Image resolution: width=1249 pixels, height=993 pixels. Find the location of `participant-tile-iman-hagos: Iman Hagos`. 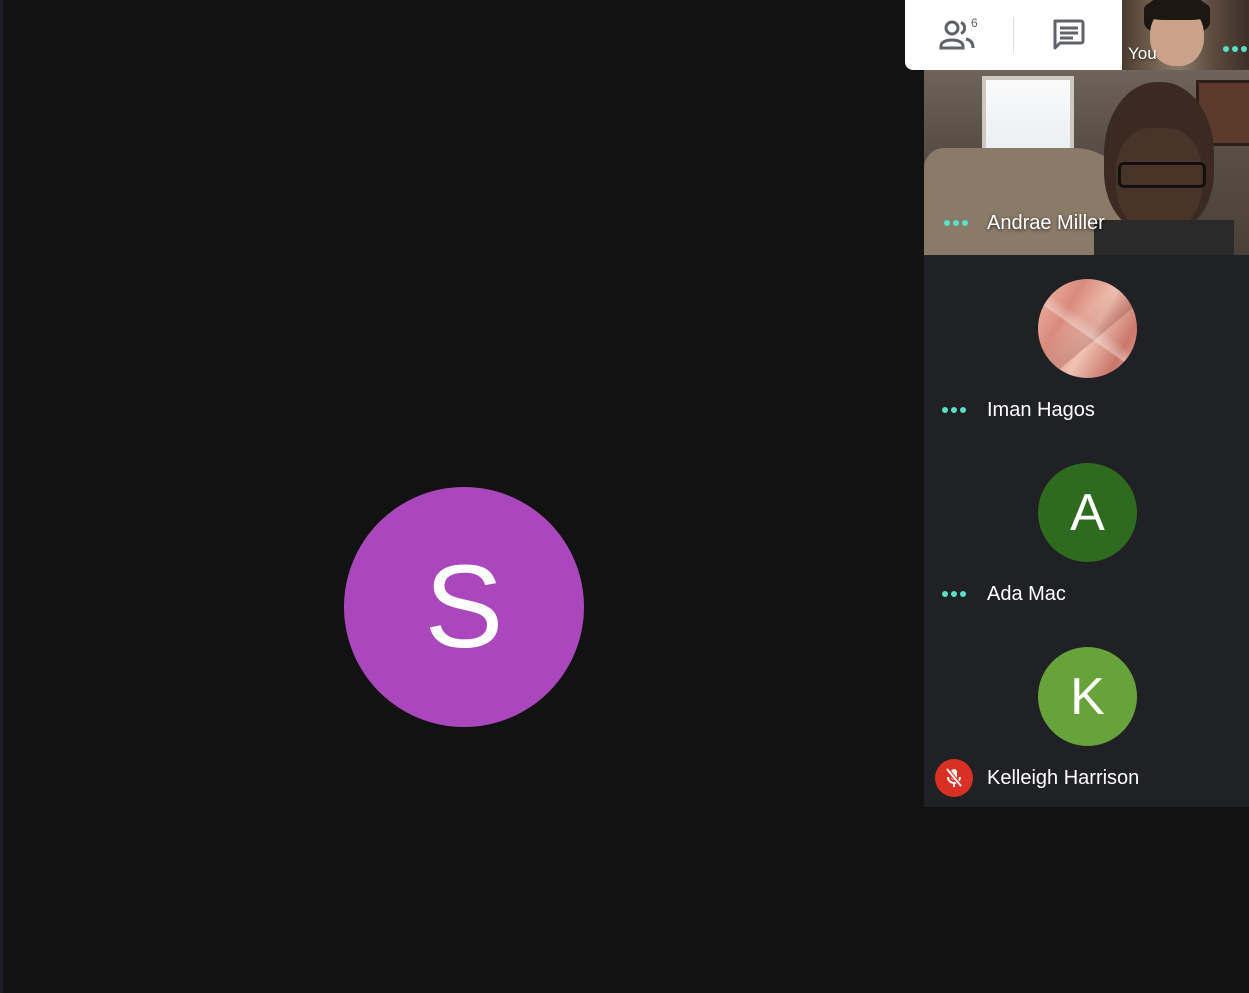

participant-tile-iman-hagos: Iman Hagos is located at coordinates (1086, 347).